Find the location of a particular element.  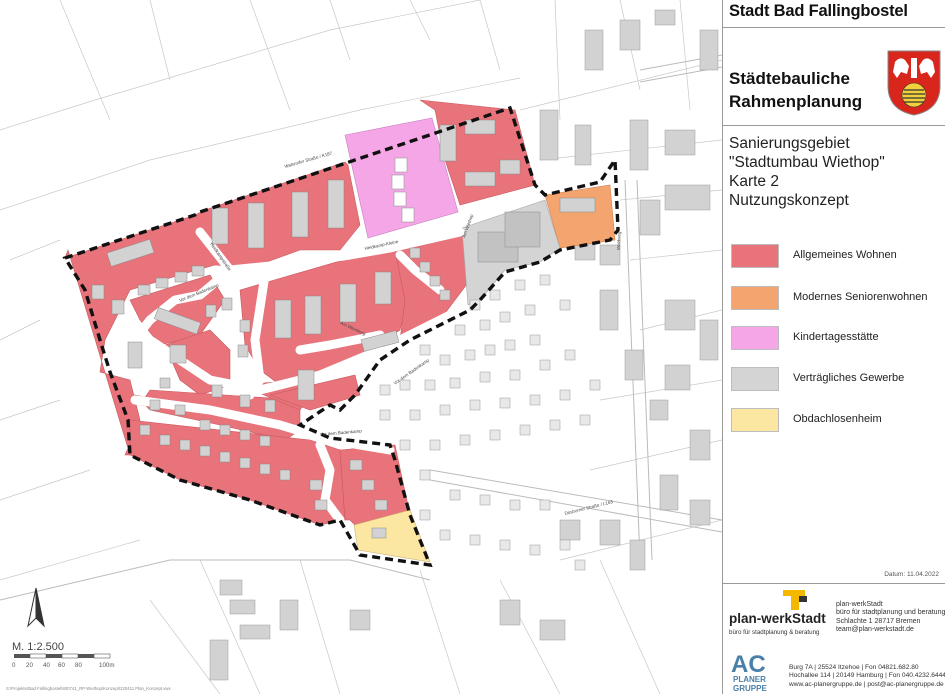

info-line: büro für stadtplanung und beratung is located at coordinates (890, 613).